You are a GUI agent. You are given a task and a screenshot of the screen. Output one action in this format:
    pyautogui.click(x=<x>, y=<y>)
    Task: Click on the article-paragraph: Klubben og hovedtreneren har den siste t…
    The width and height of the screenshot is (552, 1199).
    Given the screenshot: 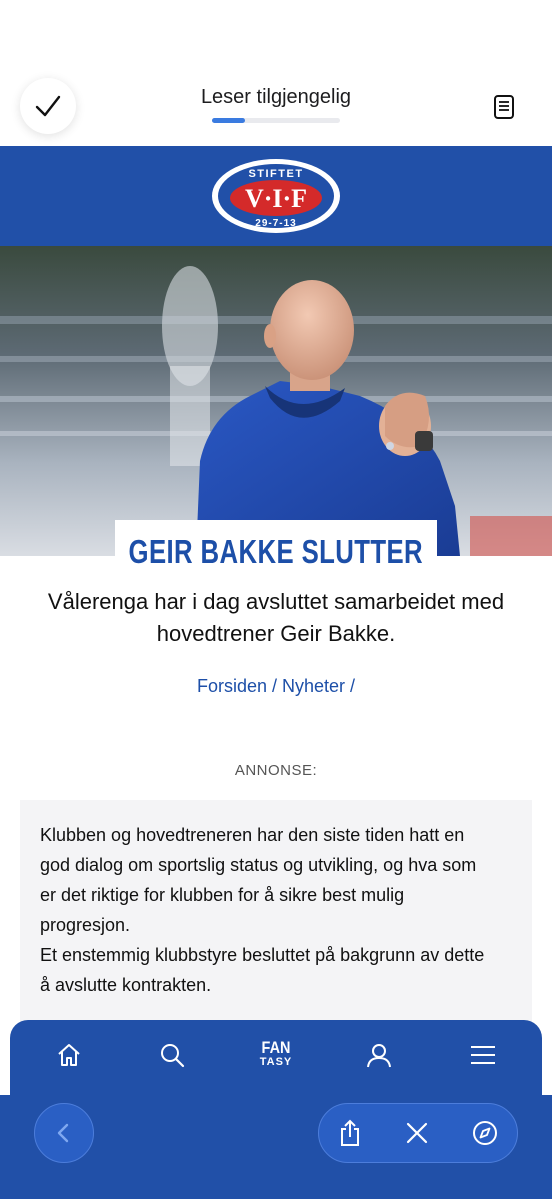 What is the action you would take?
    pyautogui.click(x=258, y=880)
    